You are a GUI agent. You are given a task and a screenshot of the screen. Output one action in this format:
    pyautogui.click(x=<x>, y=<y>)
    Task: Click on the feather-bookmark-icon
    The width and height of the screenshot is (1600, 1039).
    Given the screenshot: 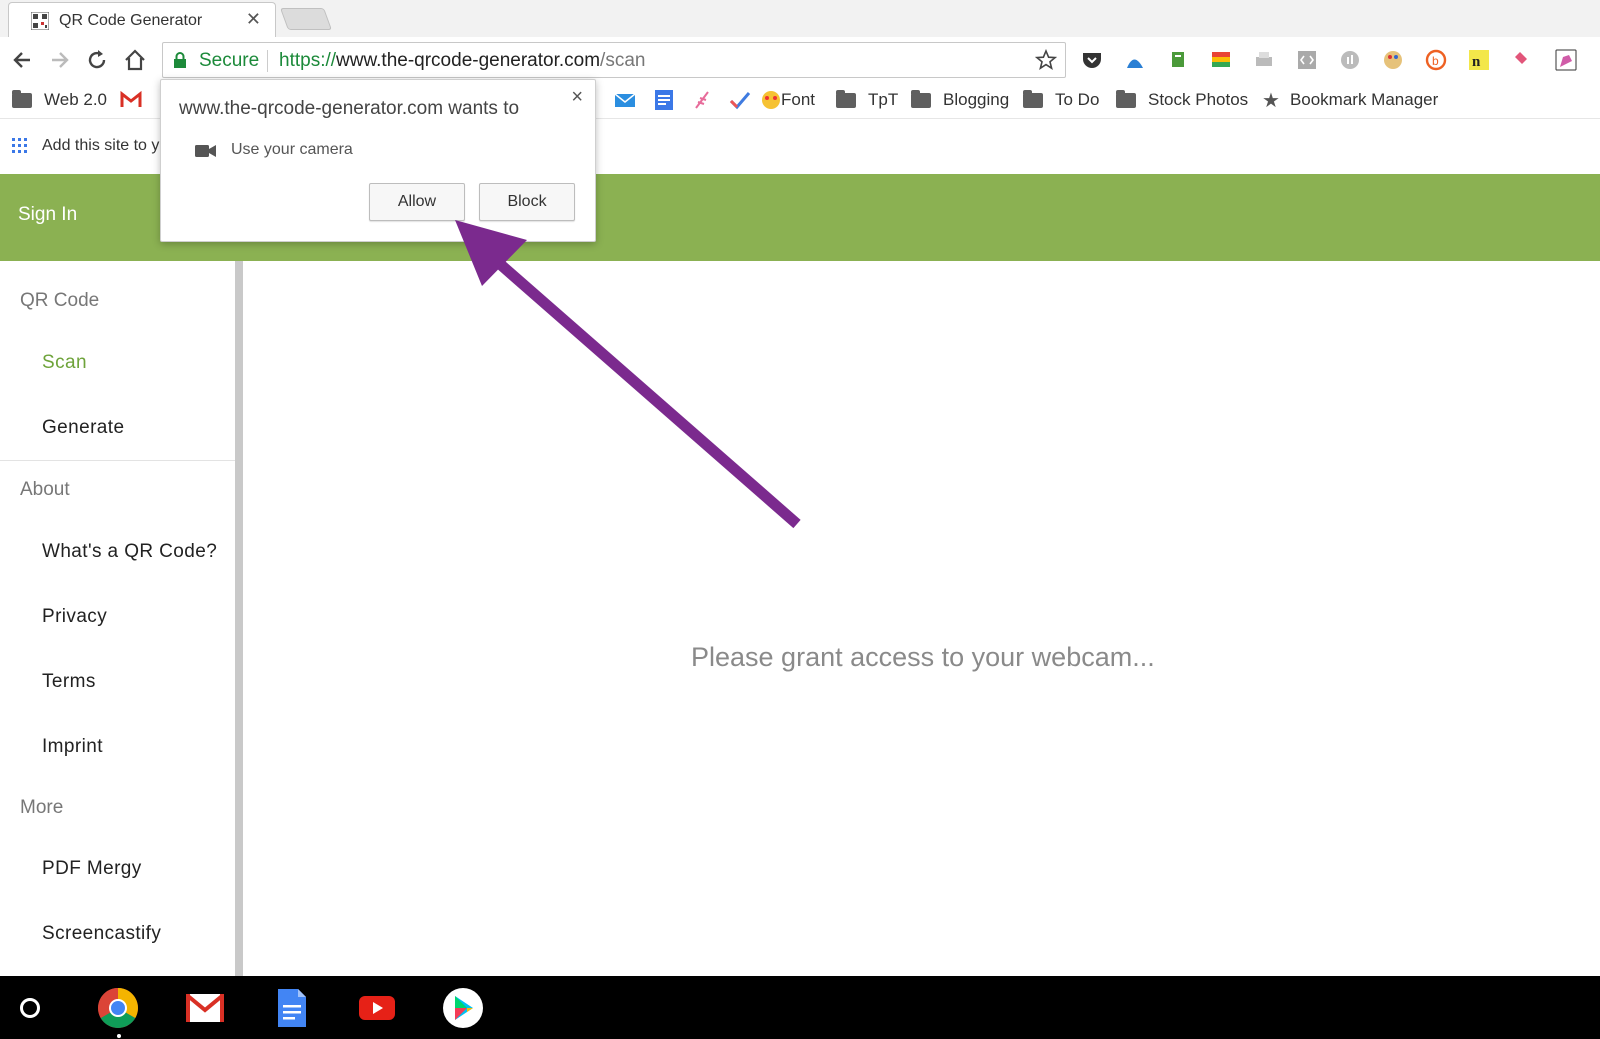 What is the action you would take?
    pyautogui.click(x=703, y=100)
    